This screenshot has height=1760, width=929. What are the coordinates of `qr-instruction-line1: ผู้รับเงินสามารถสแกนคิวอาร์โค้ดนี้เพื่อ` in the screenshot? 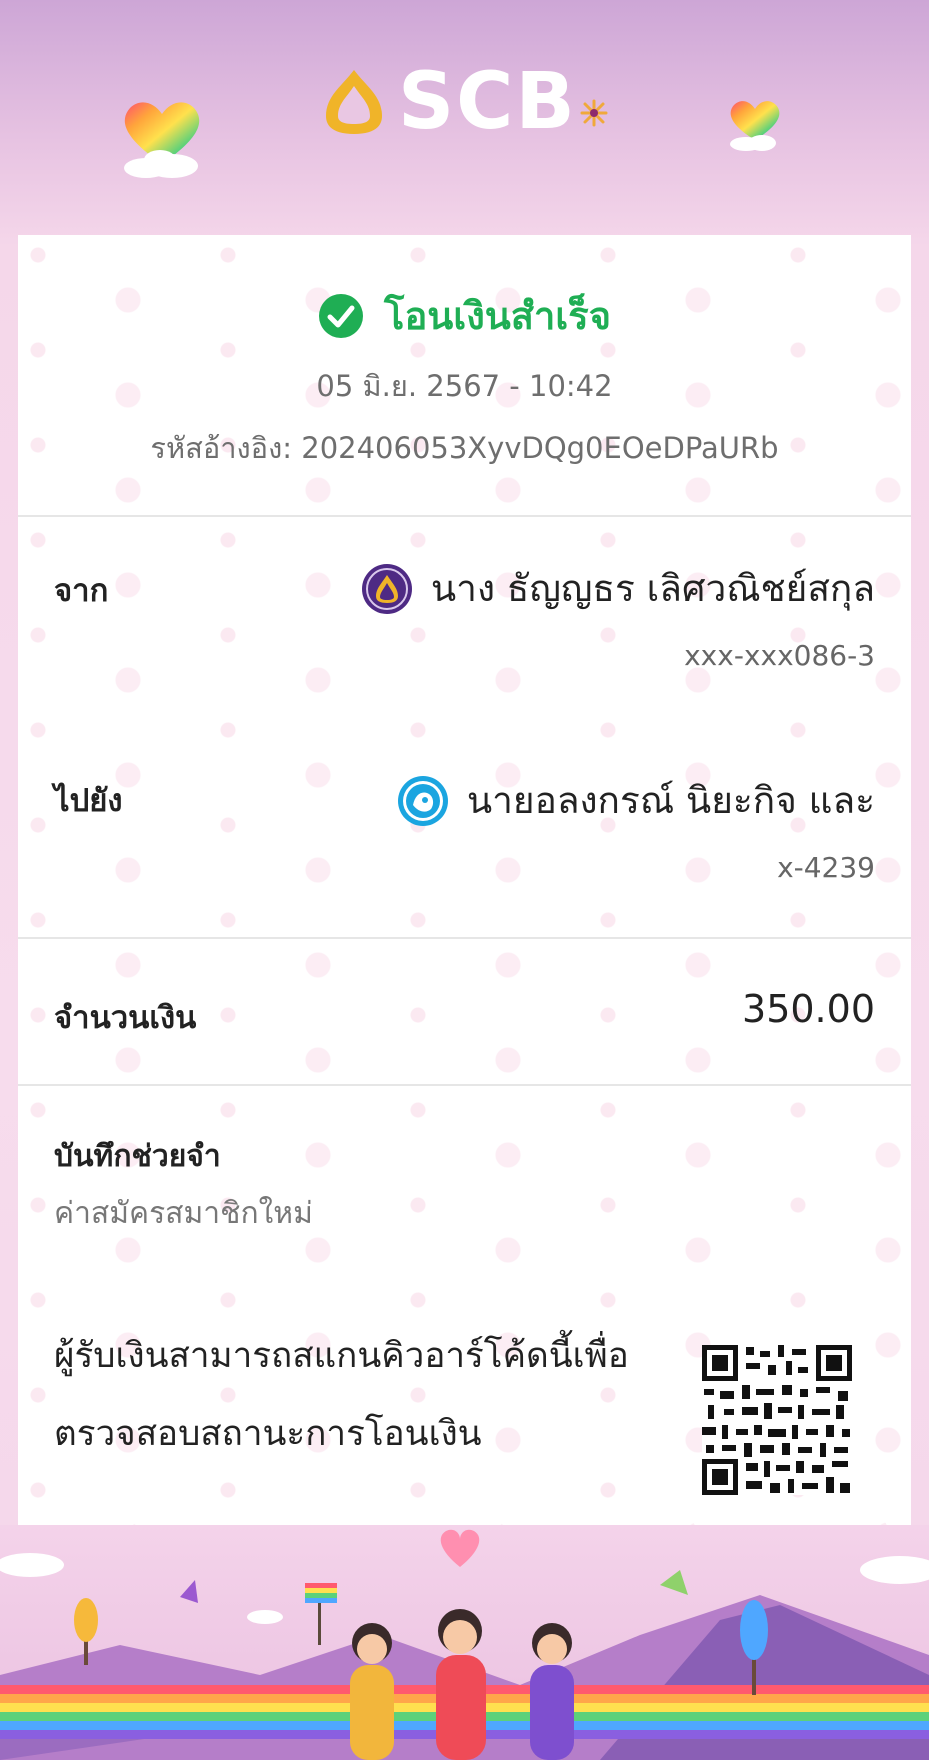 It's located at (341, 1356).